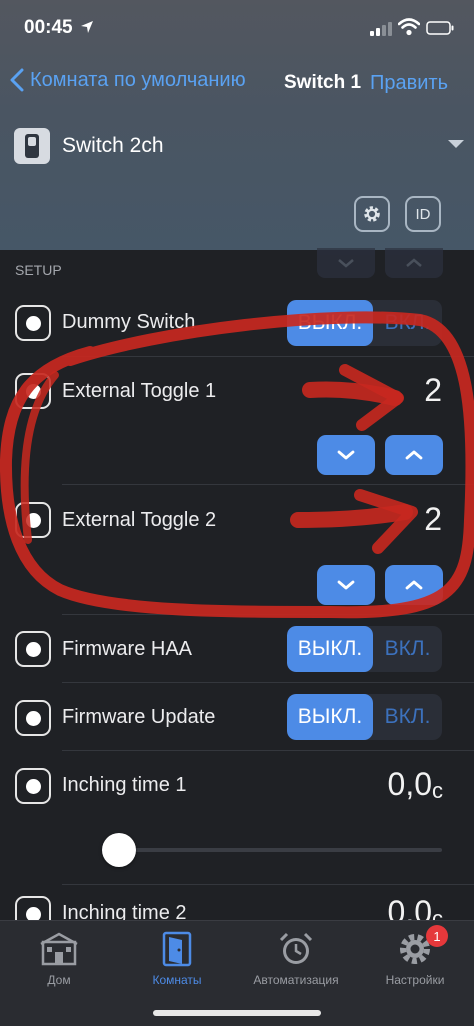 This screenshot has height=1026, width=474. I want to click on status-time: 00:45, so click(48, 27).